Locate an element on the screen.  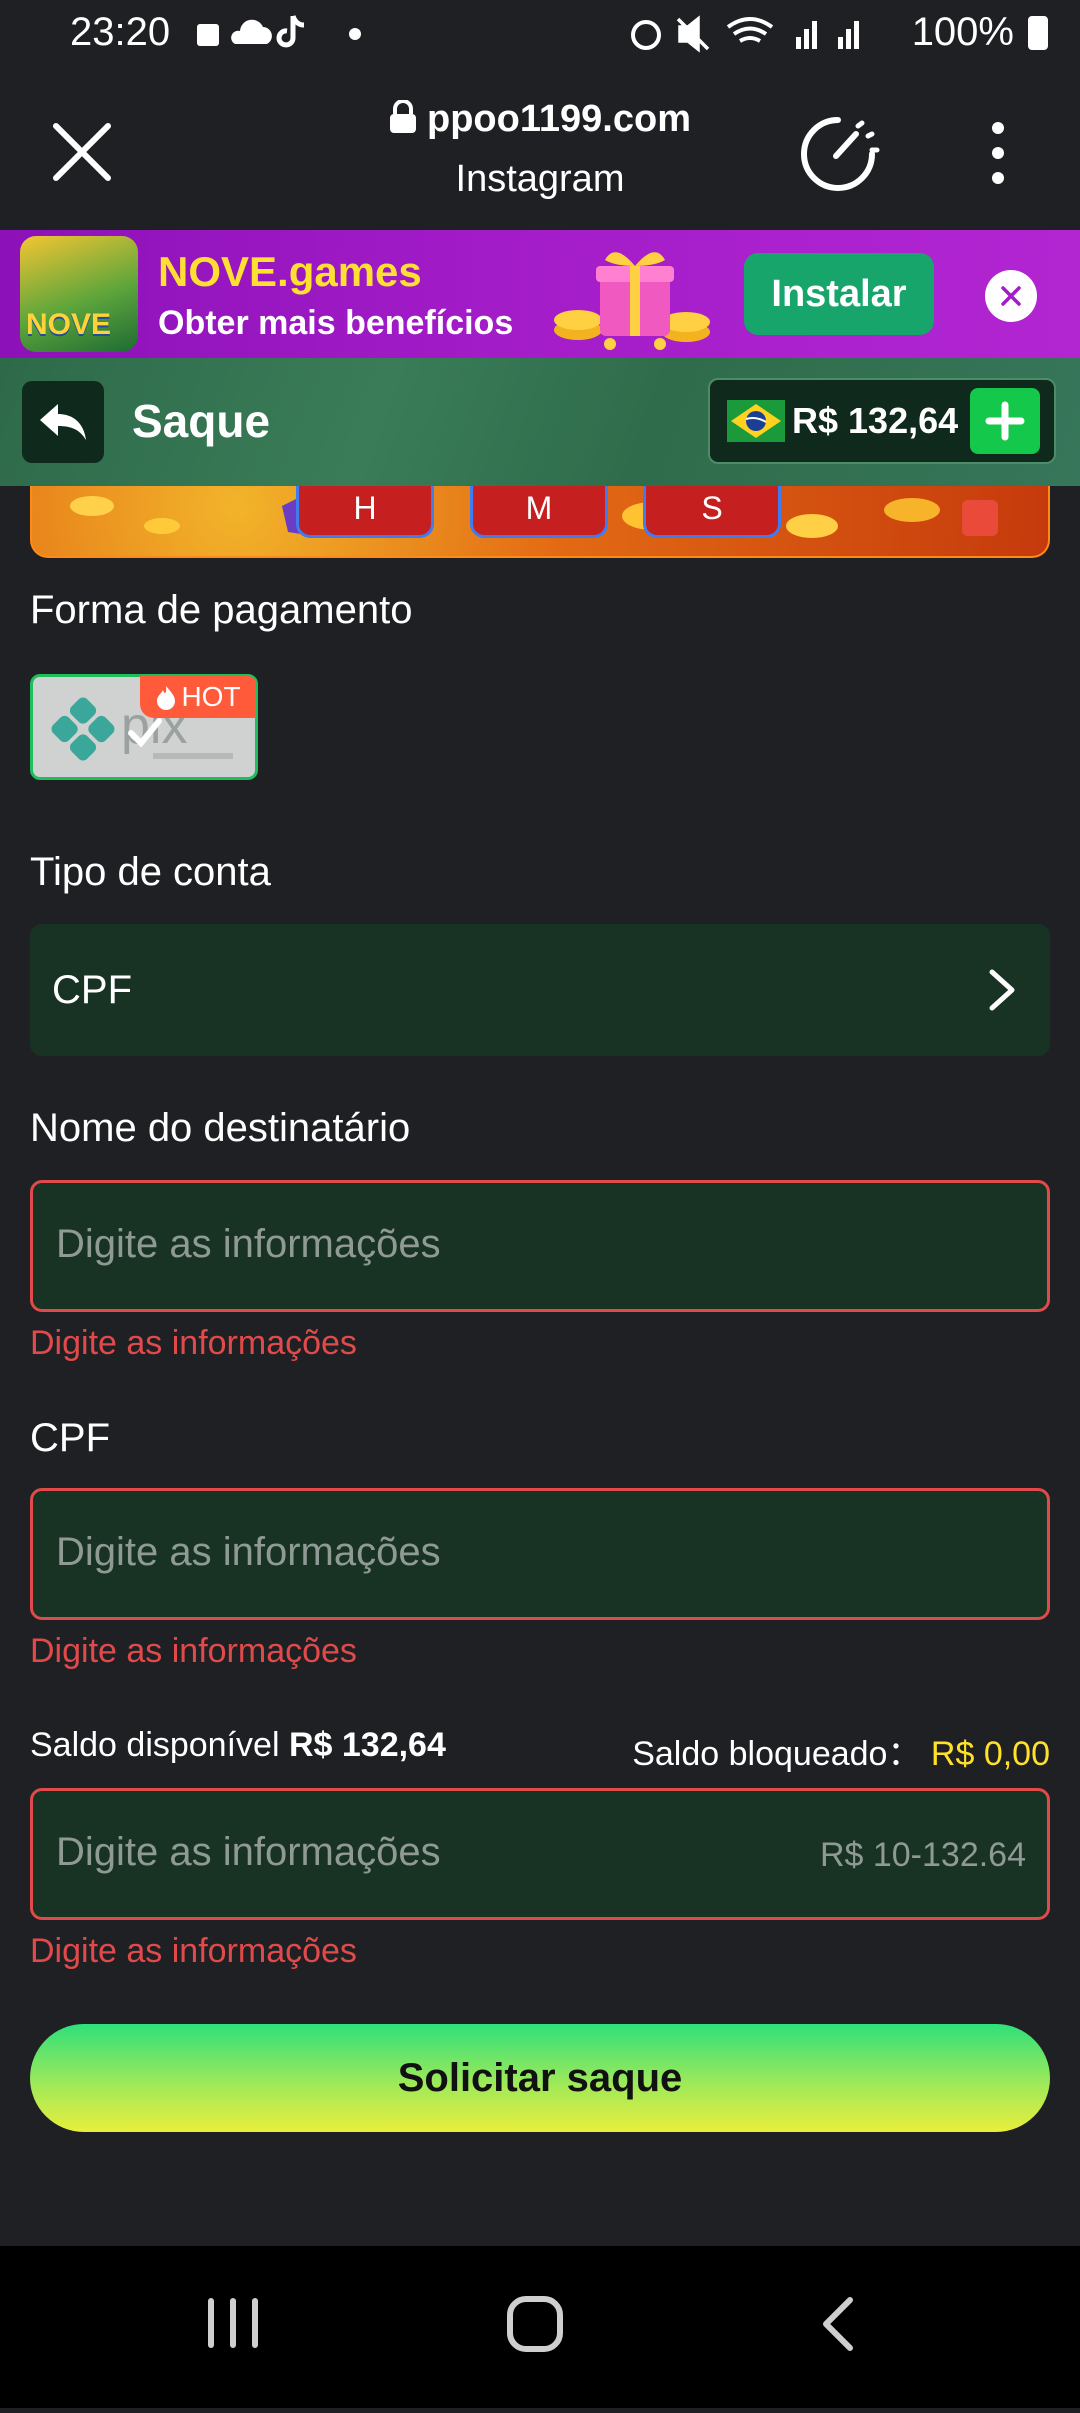
blocked-balance-value: R$ 0,00 is located at coordinates (990, 1754).